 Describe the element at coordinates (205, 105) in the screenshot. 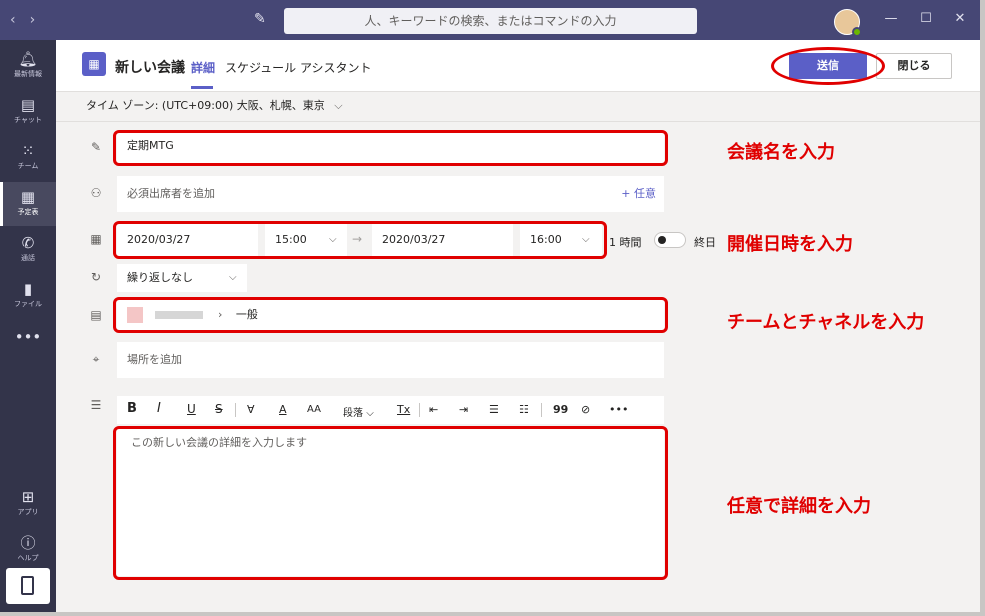

I see `timezone-label: タイム ゾーン: (UTC+09:00) 大阪、札幌、東京` at that location.